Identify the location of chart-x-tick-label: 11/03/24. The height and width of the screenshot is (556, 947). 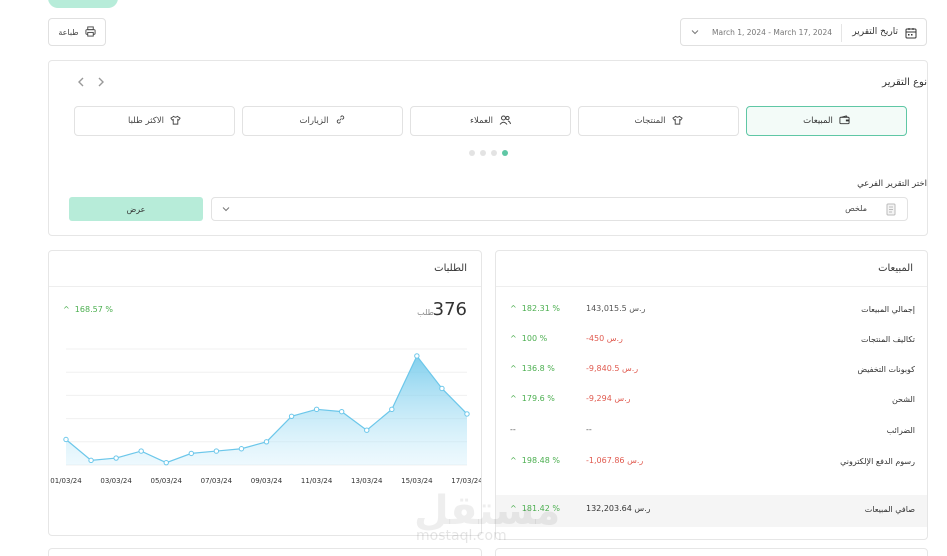
(317, 481).